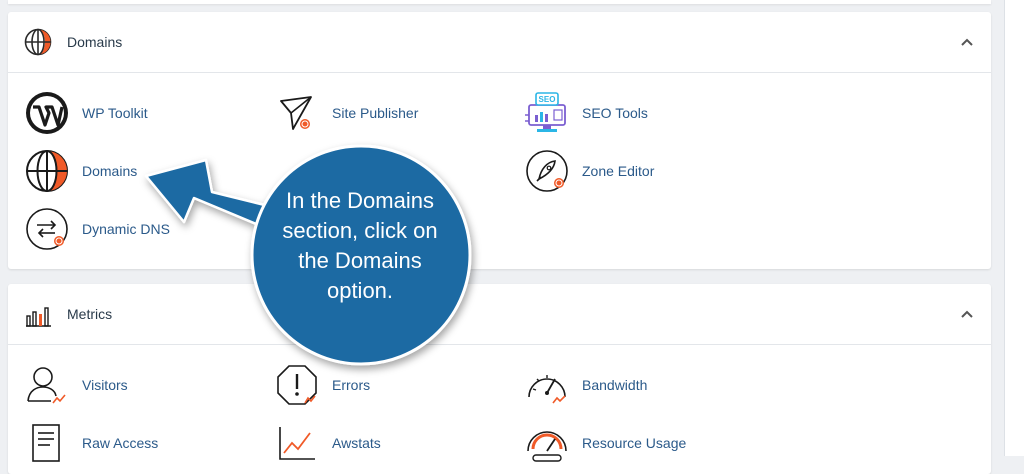  What do you see at coordinates (297, 443) in the screenshot?
I see `line-chart-icon` at bounding box center [297, 443].